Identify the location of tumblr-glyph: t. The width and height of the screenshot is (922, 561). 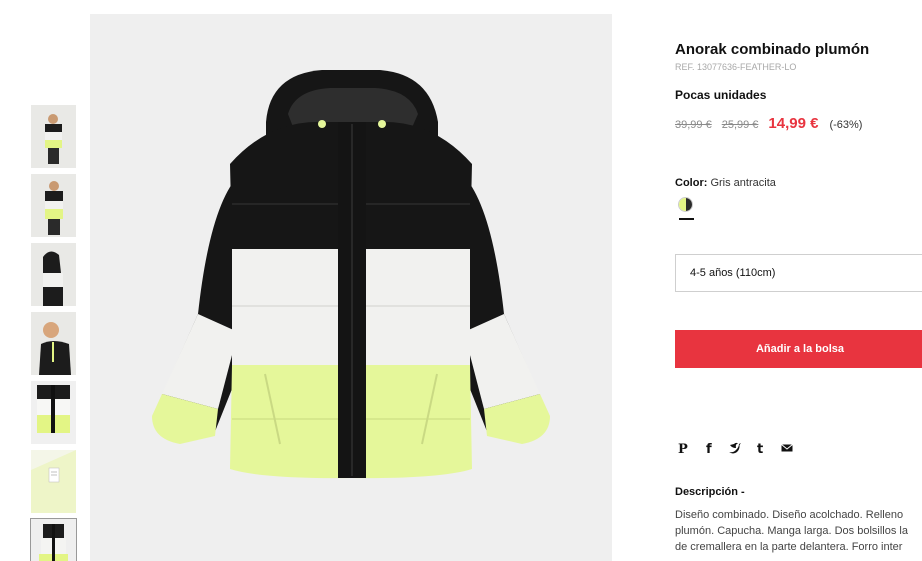
(760, 448).